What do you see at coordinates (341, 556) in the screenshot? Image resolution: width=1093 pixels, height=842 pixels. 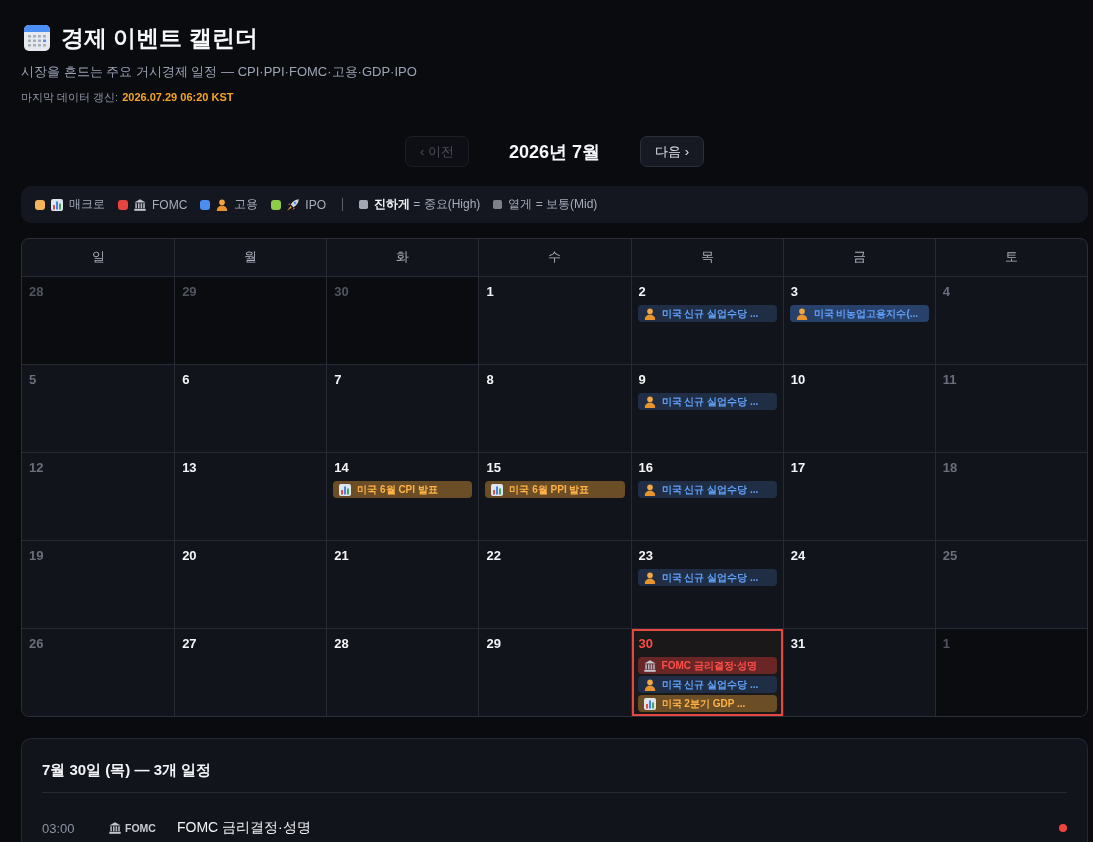 I see `day-number: 21` at bounding box center [341, 556].